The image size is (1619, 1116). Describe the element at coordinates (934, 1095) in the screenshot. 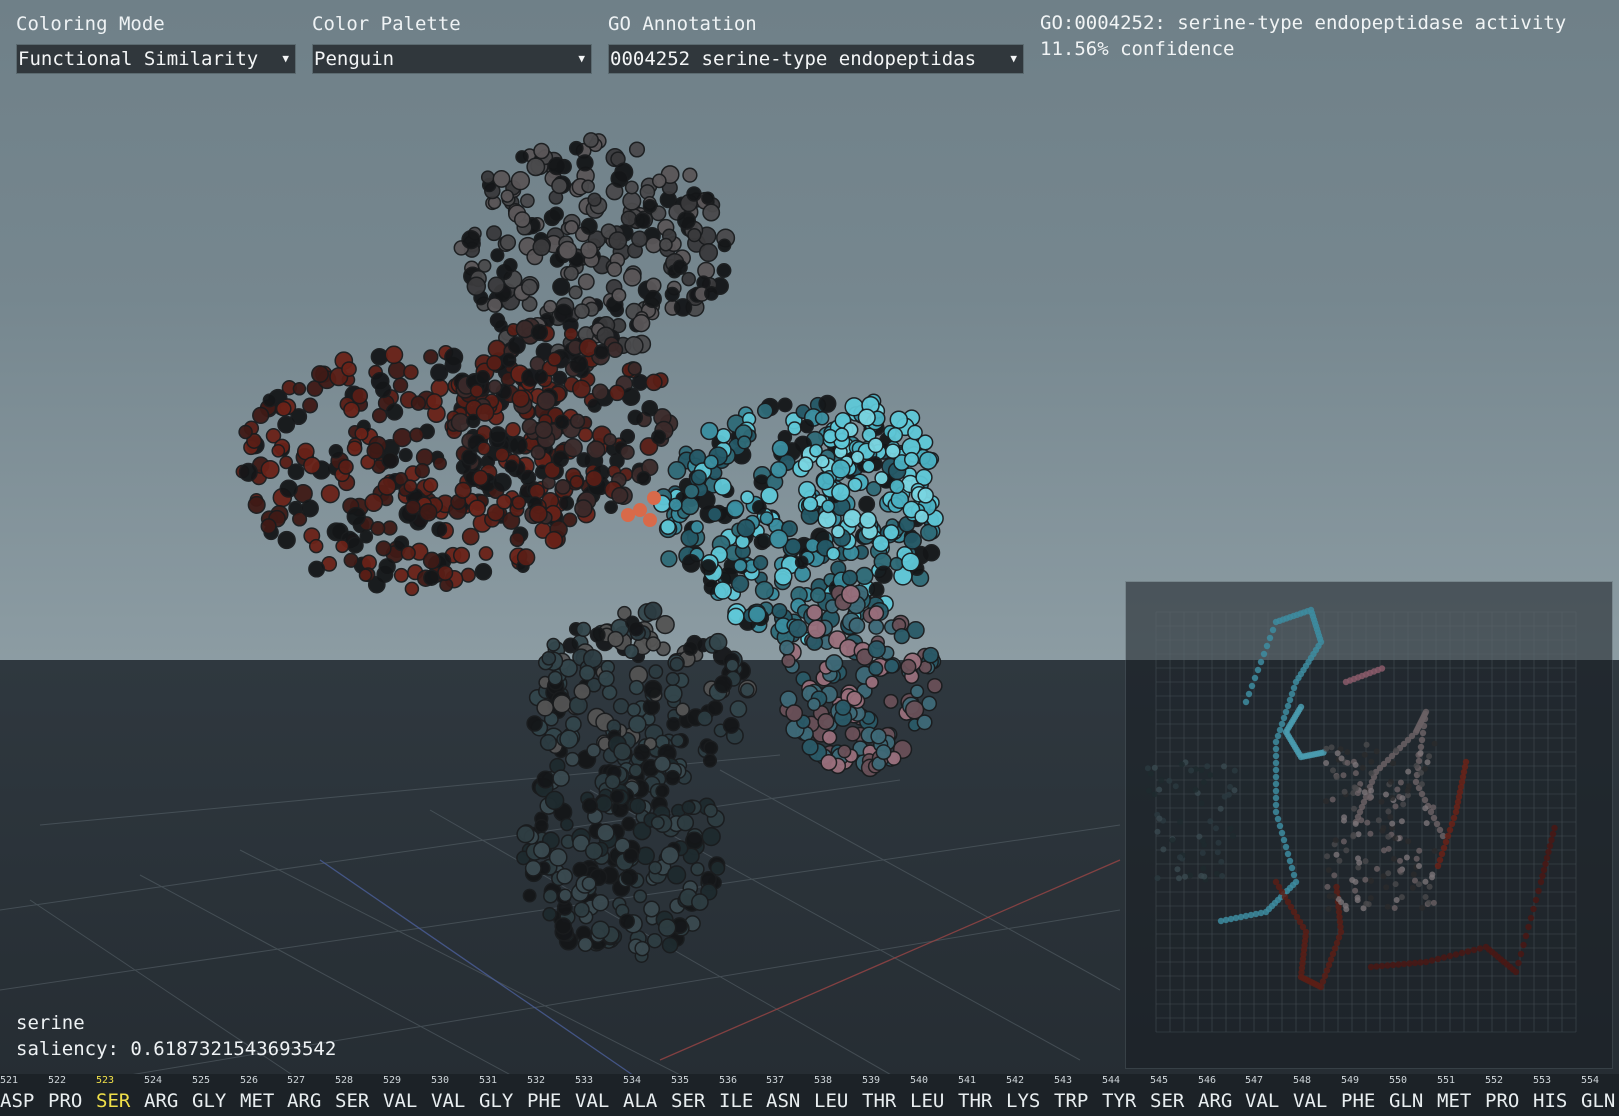

I see `sequence-residue: 540 LEU` at that location.